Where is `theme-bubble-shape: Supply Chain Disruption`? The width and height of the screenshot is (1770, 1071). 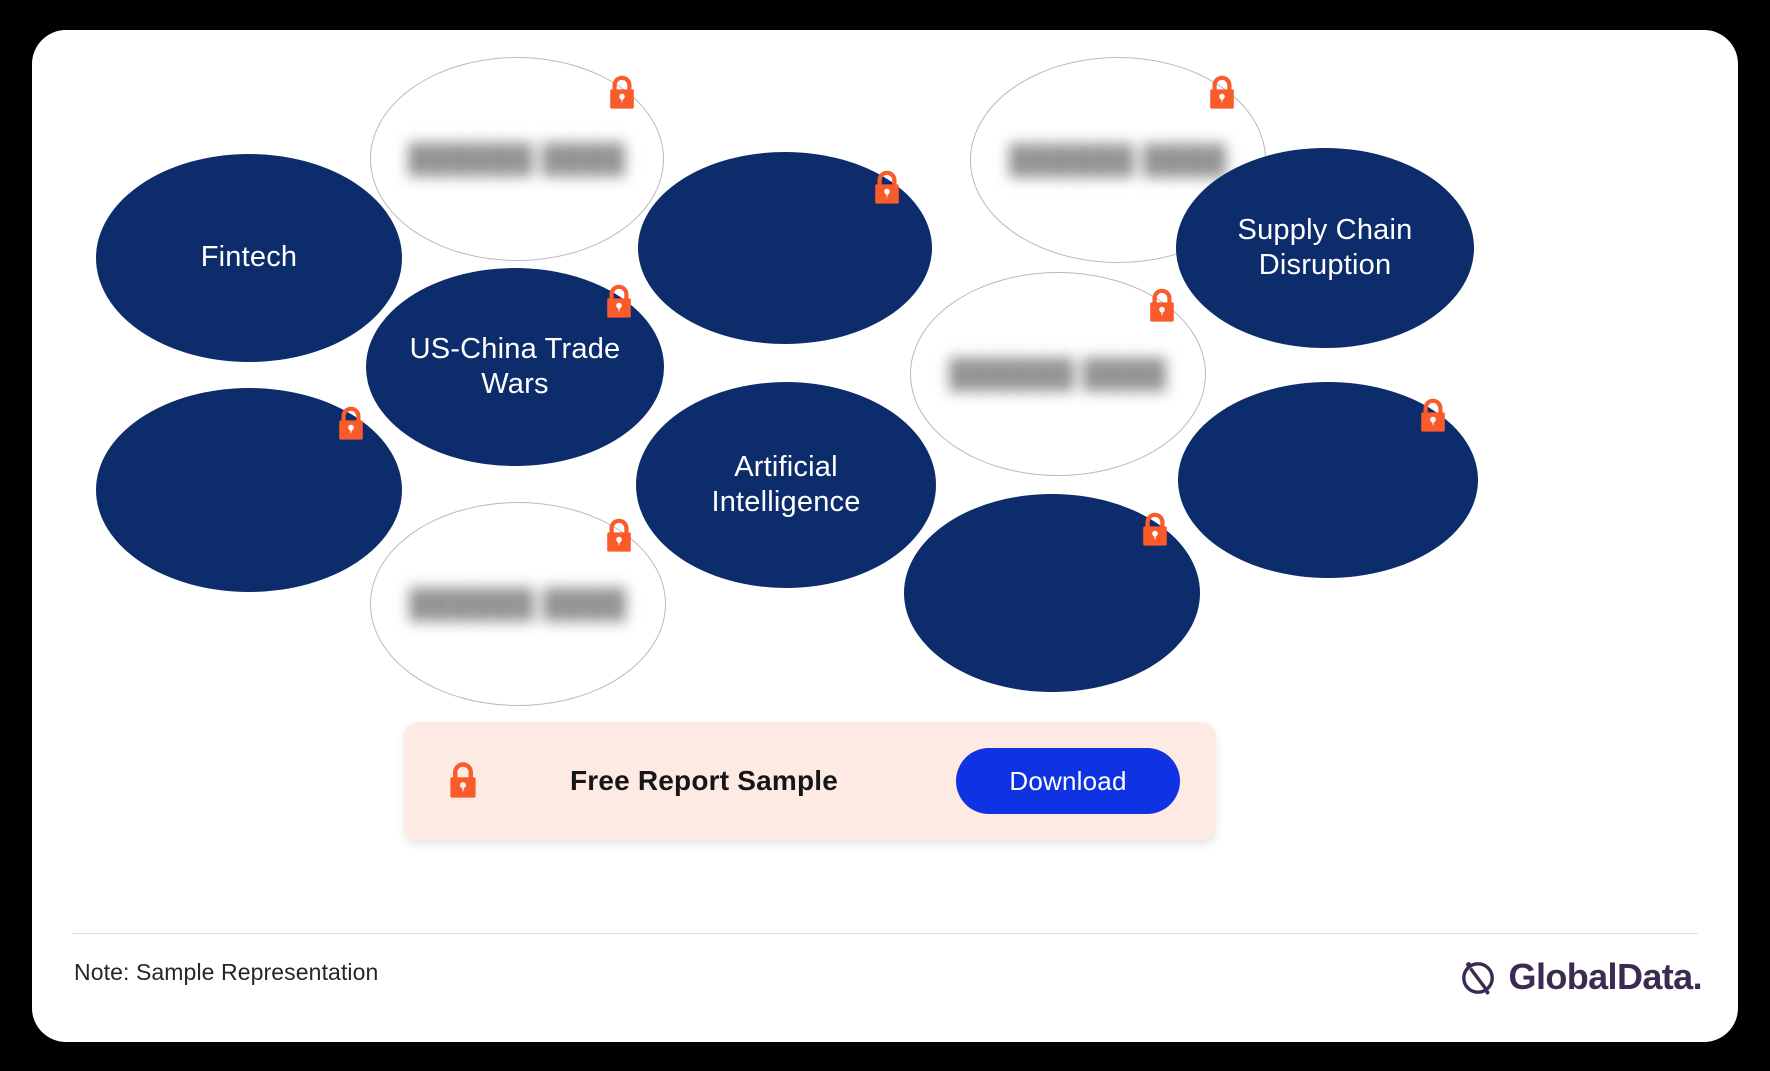
theme-bubble-shape: Supply Chain Disruption is located at coordinates (1325, 248).